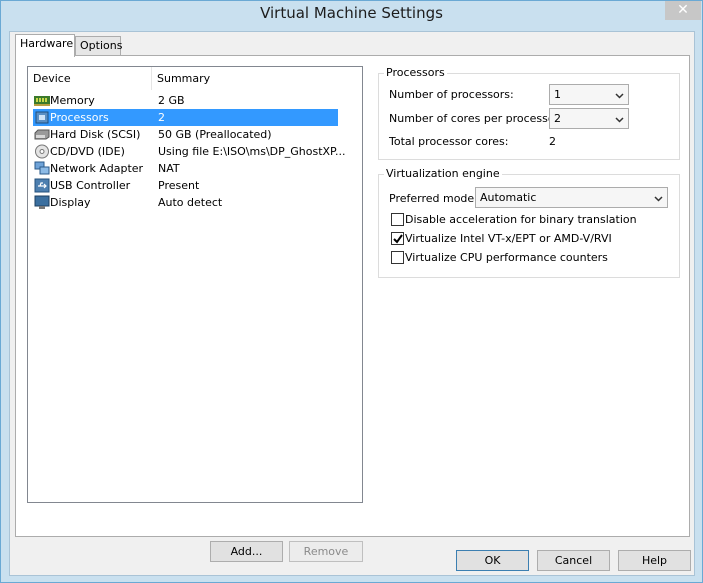 The image size is (703, 583). I want to click on column-header-summary: Summary, so click(257, 78).